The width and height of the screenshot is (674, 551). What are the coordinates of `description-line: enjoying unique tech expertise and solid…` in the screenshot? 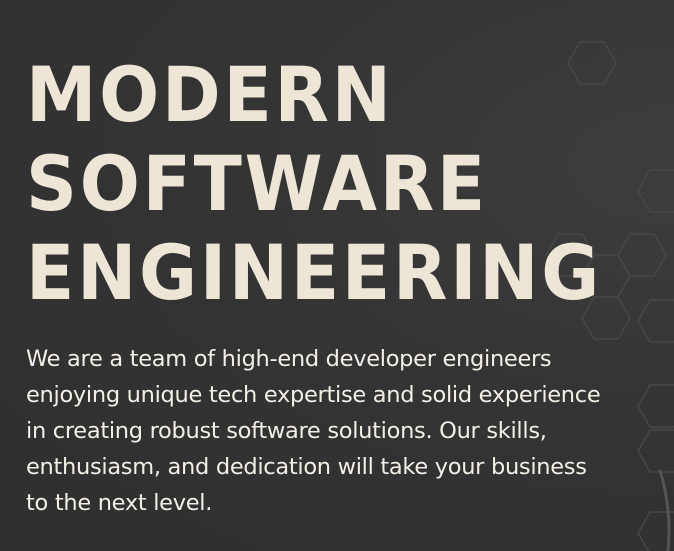 It's located at (313, 395).